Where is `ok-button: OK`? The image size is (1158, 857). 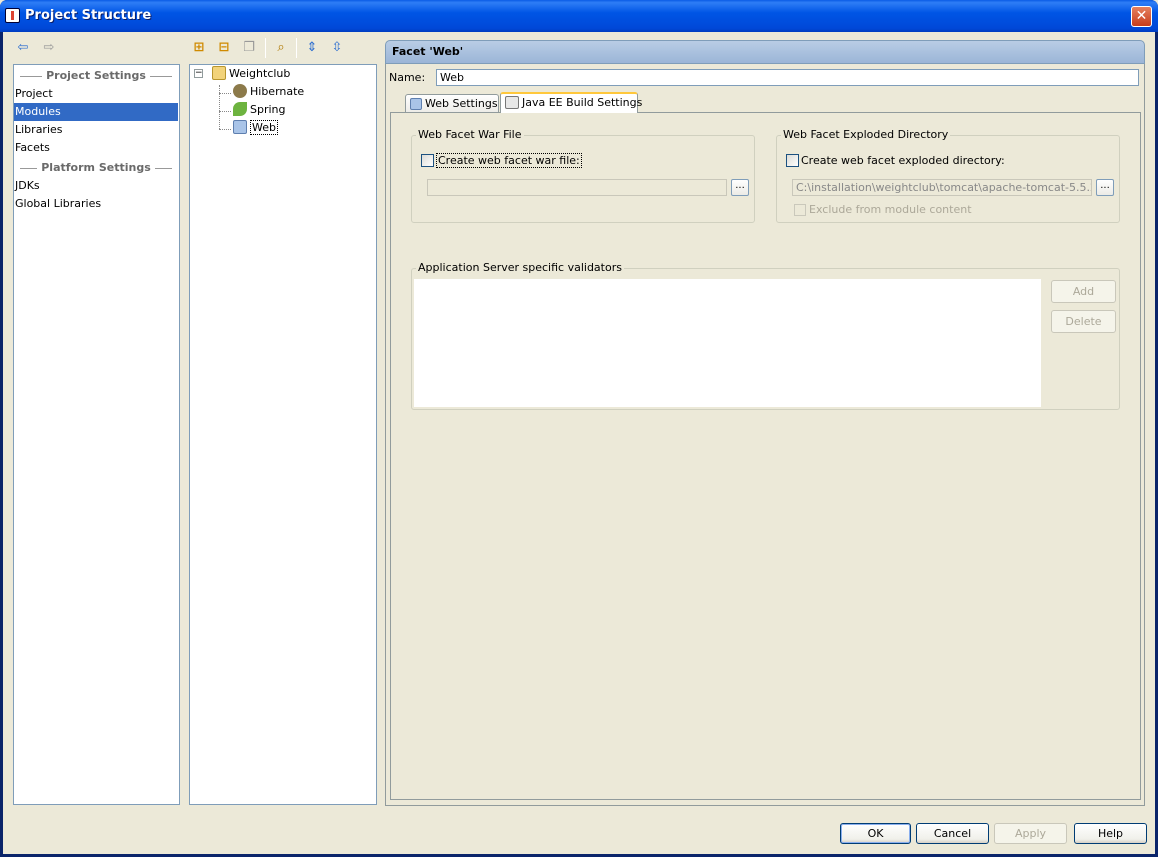 ok-button: OK is located at coordinates (875, 833).